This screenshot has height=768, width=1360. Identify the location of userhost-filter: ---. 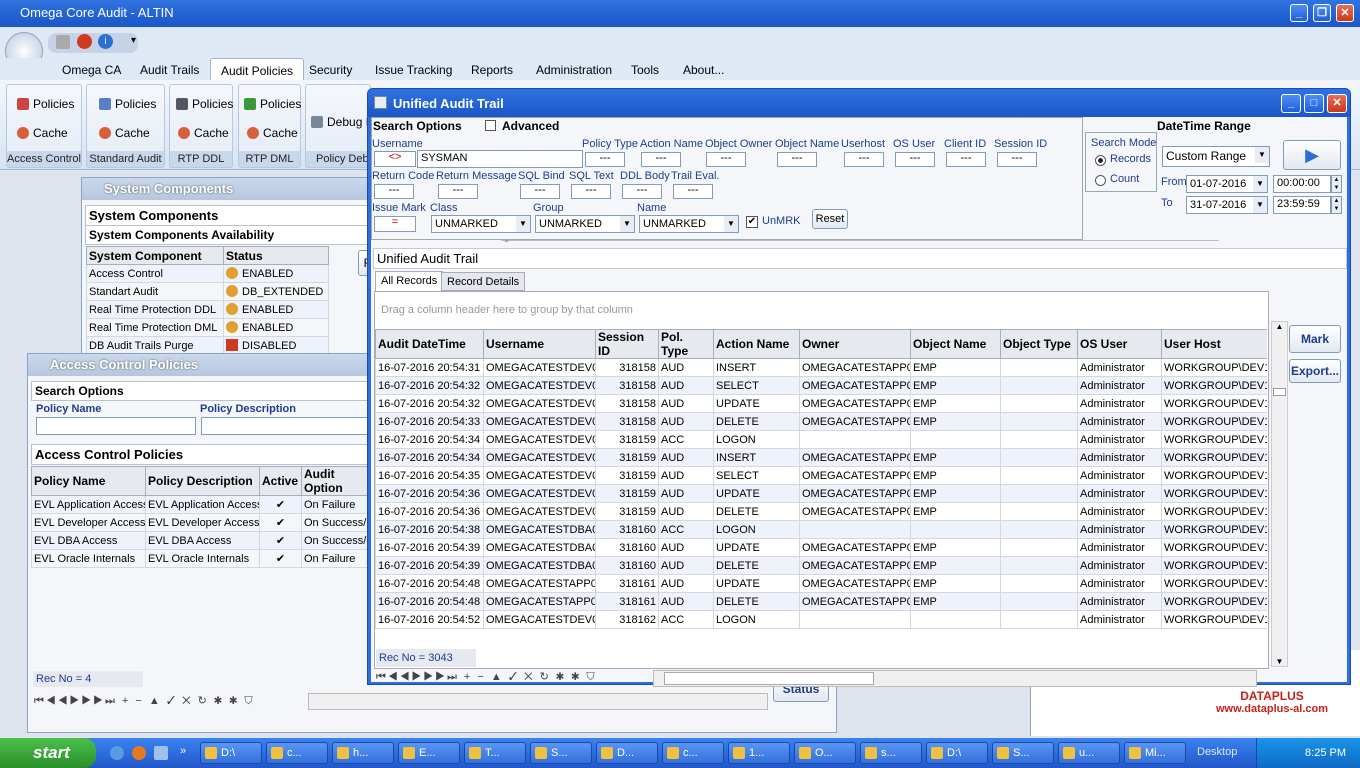
(864, 159).